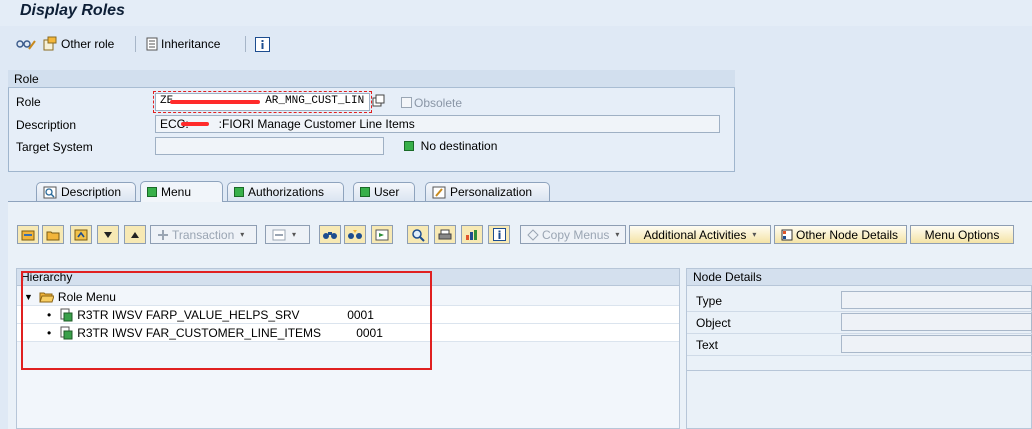 The image size is (1032, 429). What do you see at coordinates (46, 125) in the screenshot?
I see `description-label: Description` at bounding box center [46, 125].